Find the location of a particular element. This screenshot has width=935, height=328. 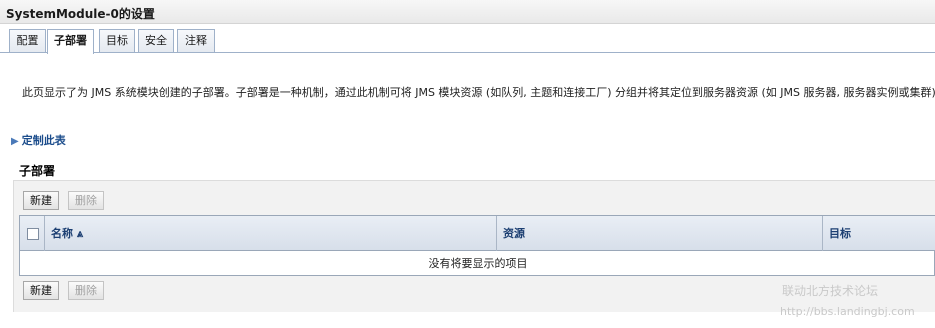

tab-security: 安全 is located at coordinates (156, 41).